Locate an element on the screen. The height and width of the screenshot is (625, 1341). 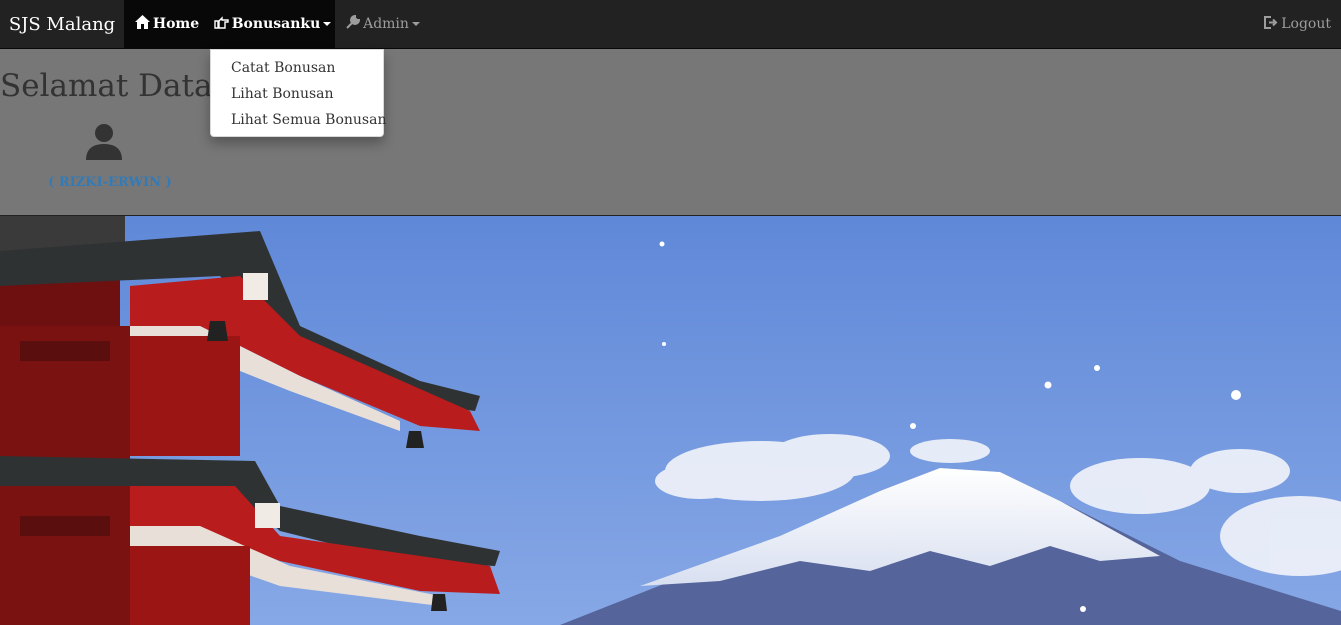
menu-item-lihat-bonusan: Lihat Bonusan is located at coordinates (297, 94).